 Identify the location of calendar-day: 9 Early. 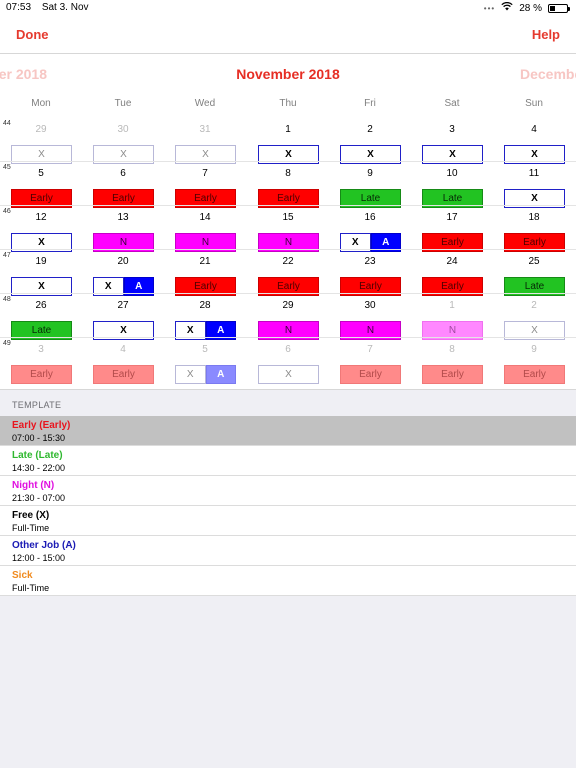
(534, 361).